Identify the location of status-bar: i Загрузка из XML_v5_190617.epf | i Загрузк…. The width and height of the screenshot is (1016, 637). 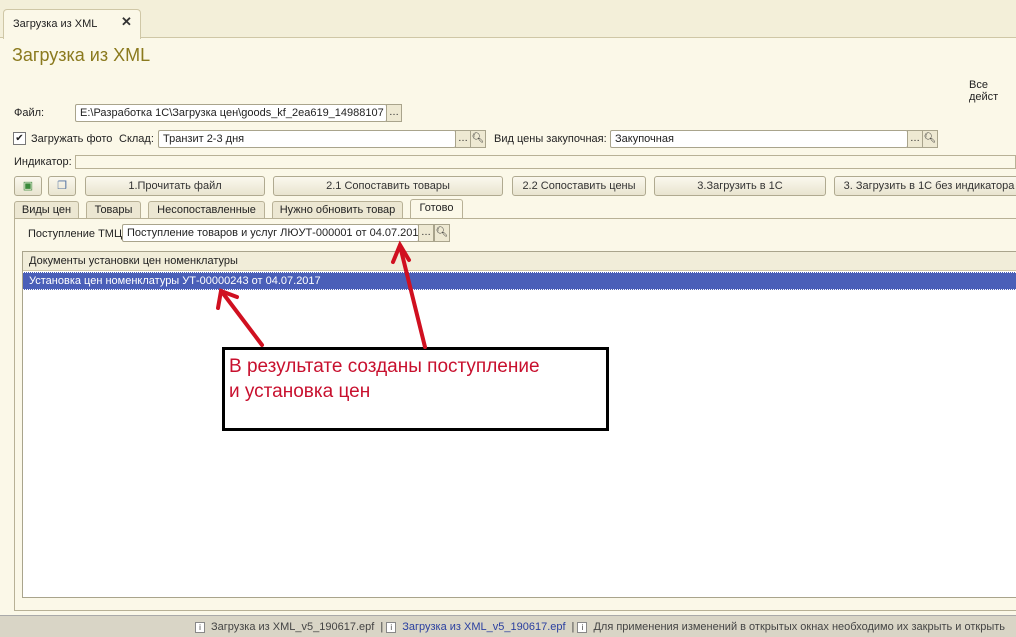
(508, 626).